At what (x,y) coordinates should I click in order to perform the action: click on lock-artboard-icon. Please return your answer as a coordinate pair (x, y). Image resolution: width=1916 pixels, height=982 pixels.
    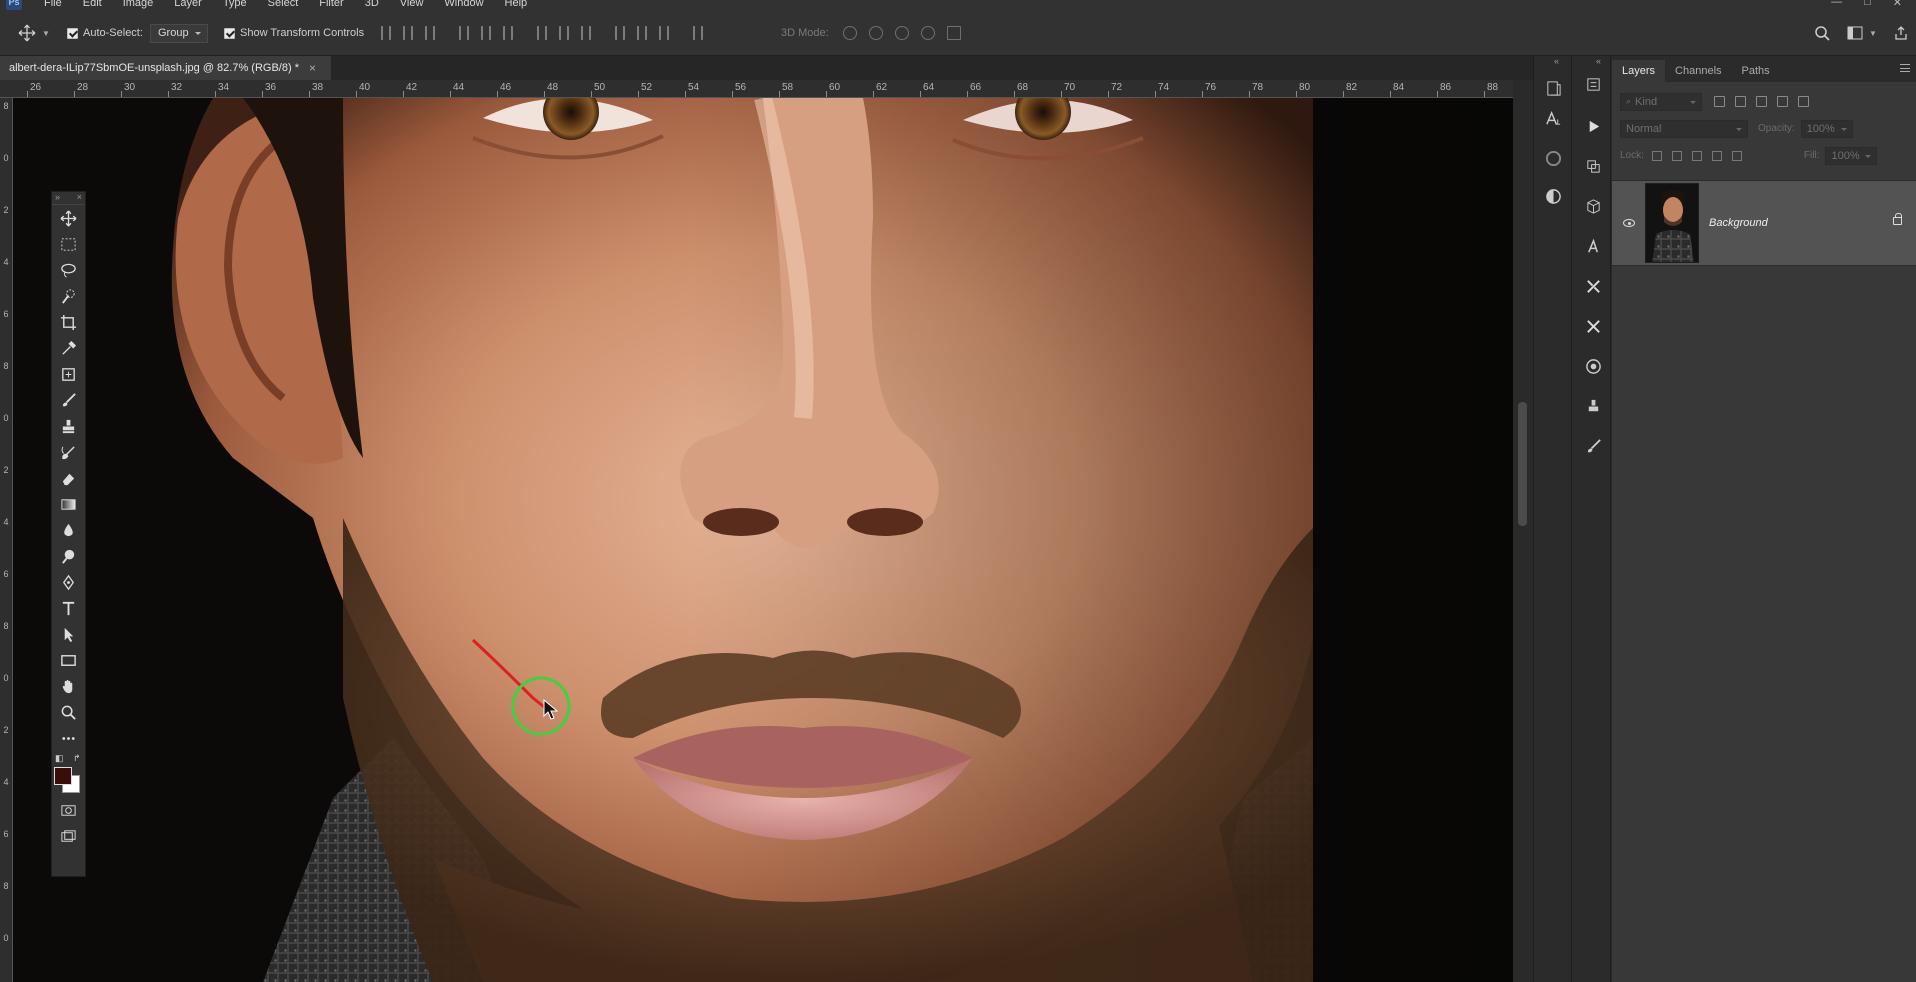
    Looking at the image, I should click on (1716, 155).